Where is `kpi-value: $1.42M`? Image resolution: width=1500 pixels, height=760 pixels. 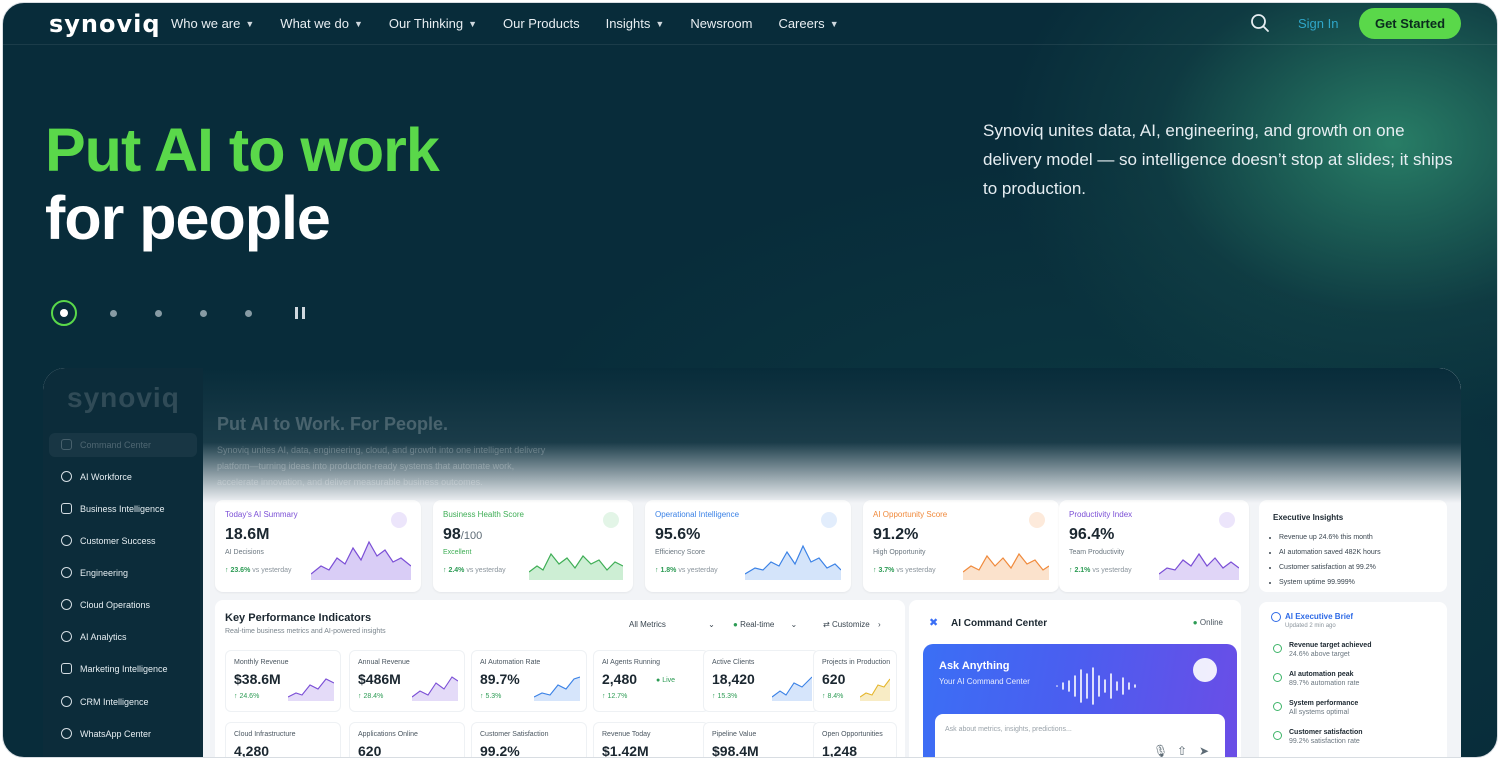
kpi-value: $1.42M is located at coordinates (625, 750).